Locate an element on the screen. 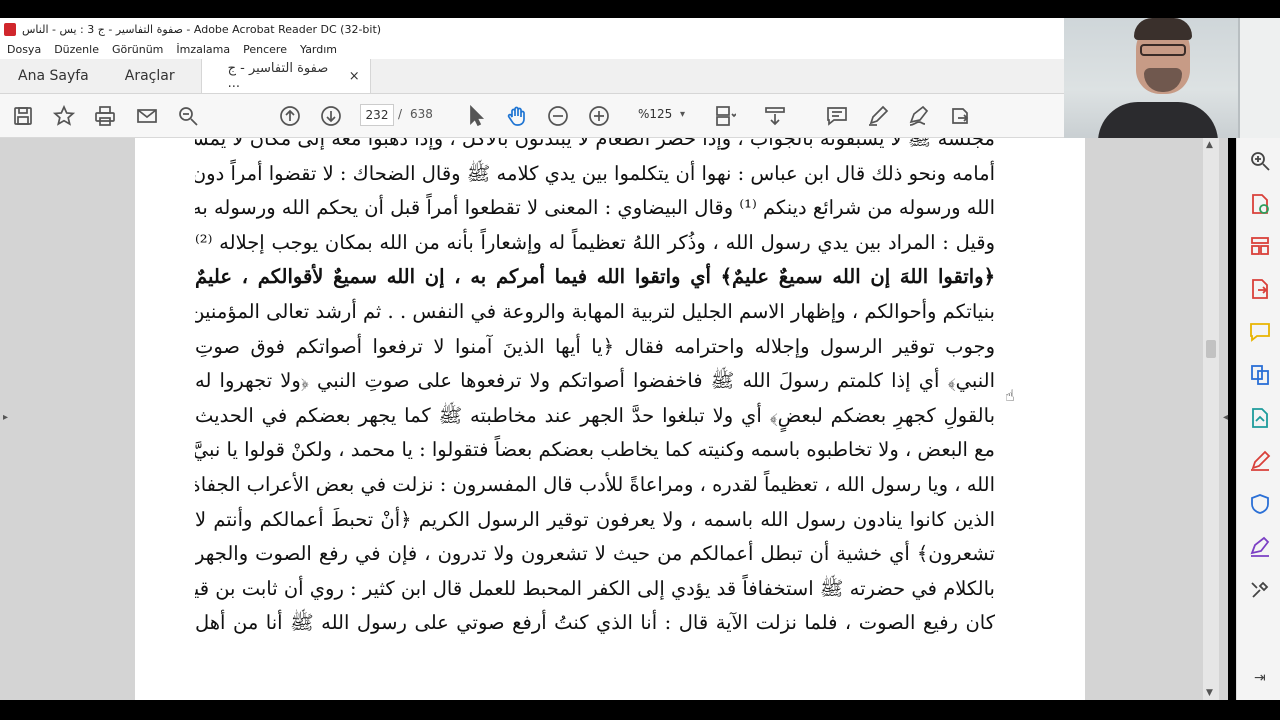  comment-icon is located at coordinates (837, 116).